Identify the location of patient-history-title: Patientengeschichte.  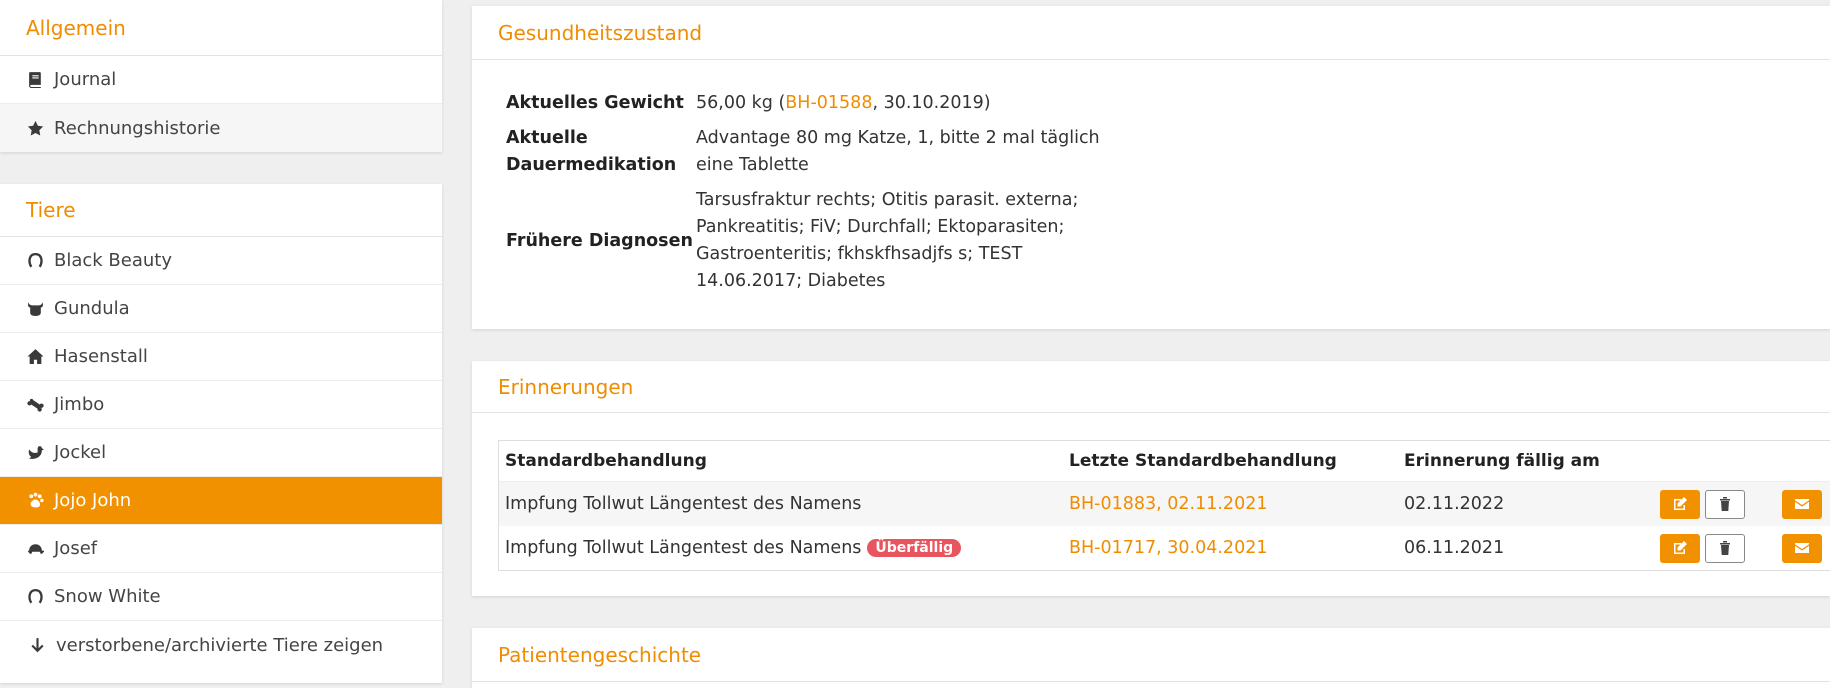
(1151, 655).